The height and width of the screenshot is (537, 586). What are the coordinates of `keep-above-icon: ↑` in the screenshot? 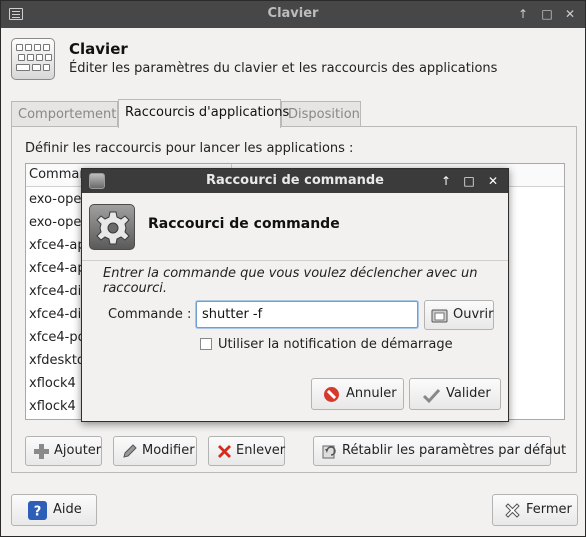 It's located at (523, 14).